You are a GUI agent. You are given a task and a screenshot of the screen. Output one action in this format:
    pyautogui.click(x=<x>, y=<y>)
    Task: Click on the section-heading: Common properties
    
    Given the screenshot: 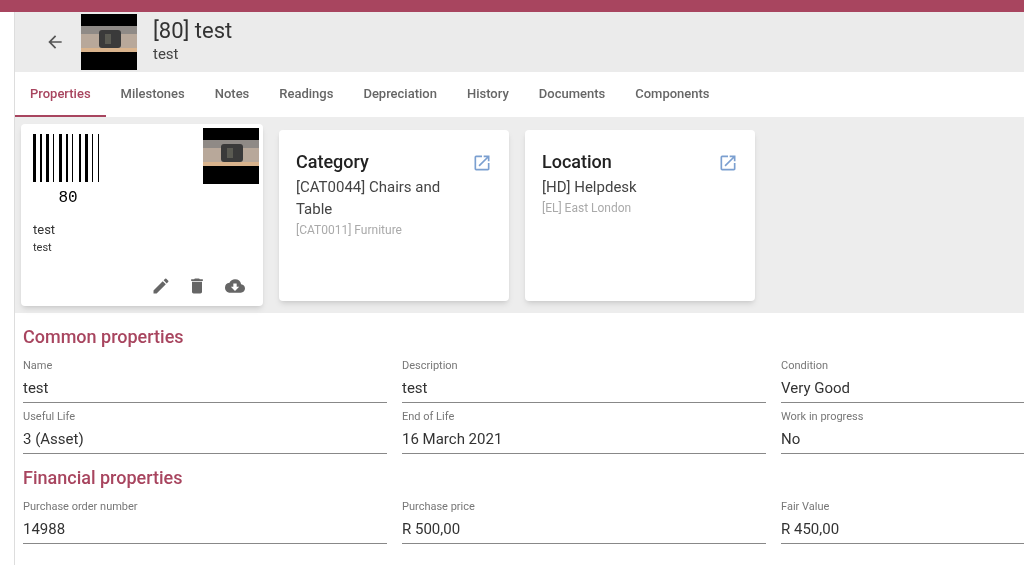 What is the action you would take?
    pyautogui.click(x=104, y=337)
    